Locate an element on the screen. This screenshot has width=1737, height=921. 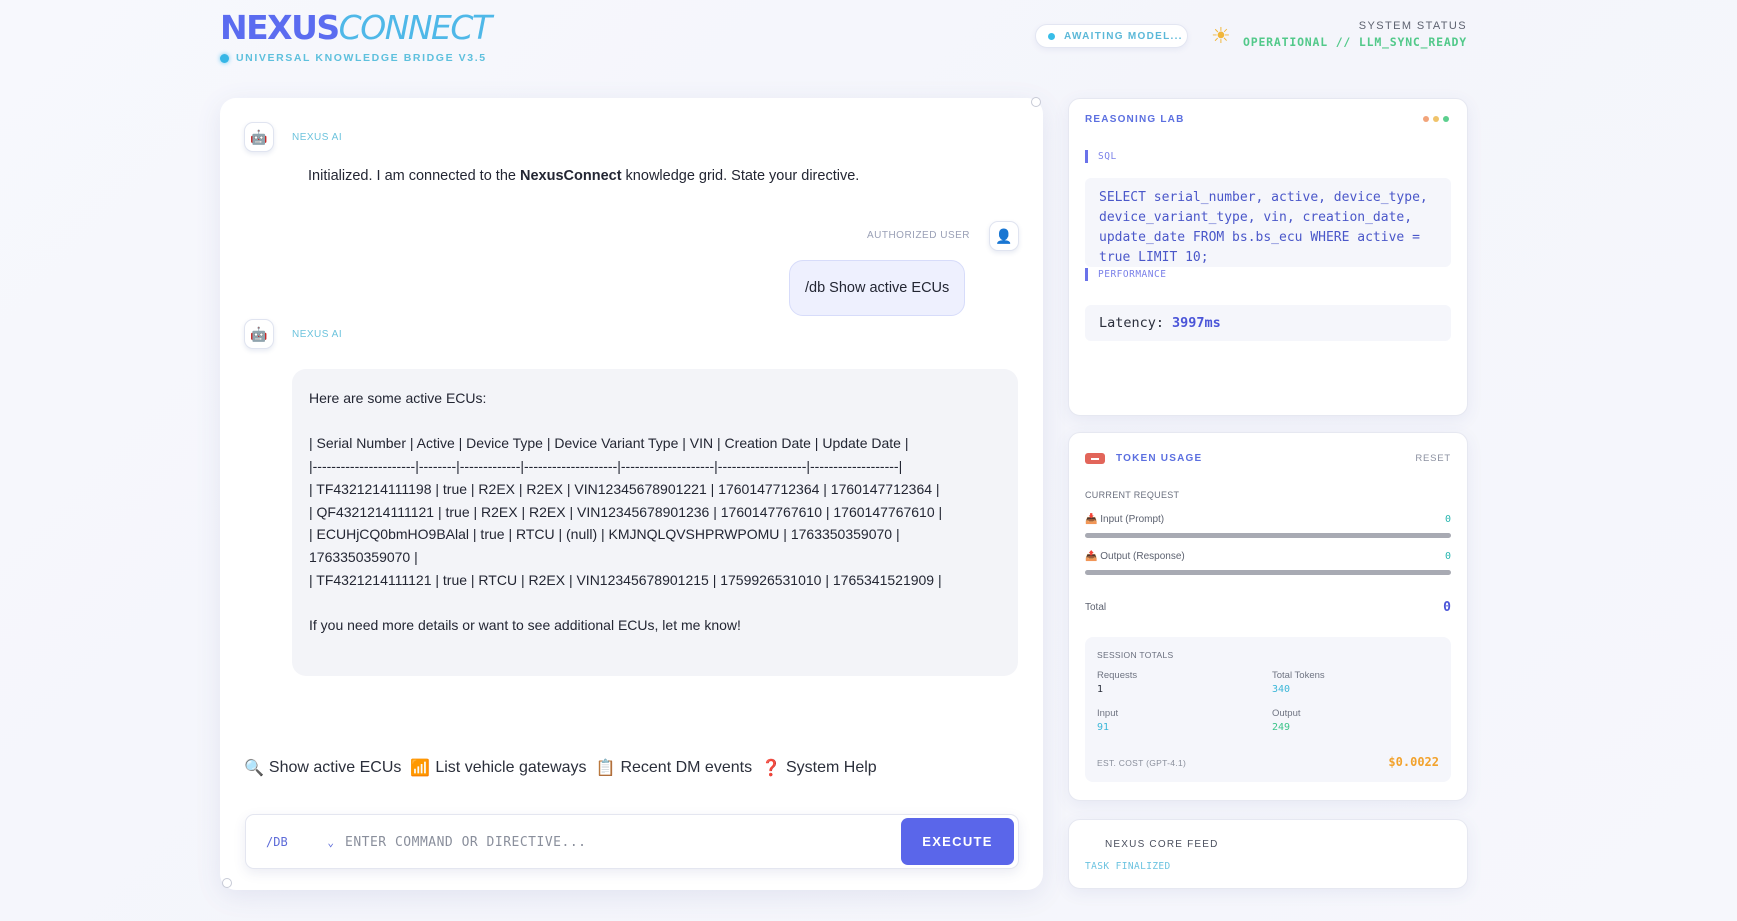
user-sender-label: AUTHORIZED USER is located at coordinates (918, 235).